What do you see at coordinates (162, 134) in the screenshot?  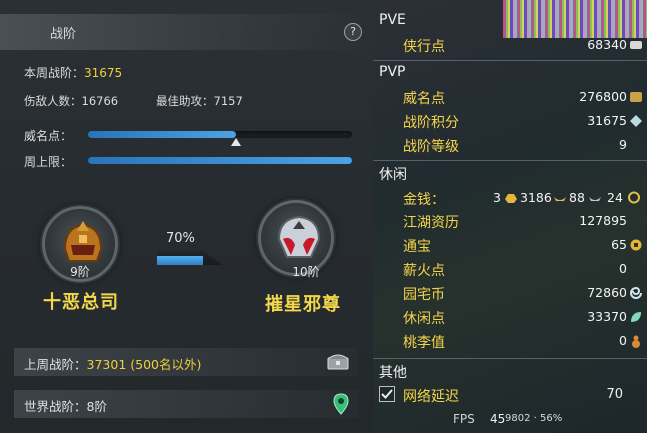 I see `prestige-bar-fill` at bounding box center [162, 134].